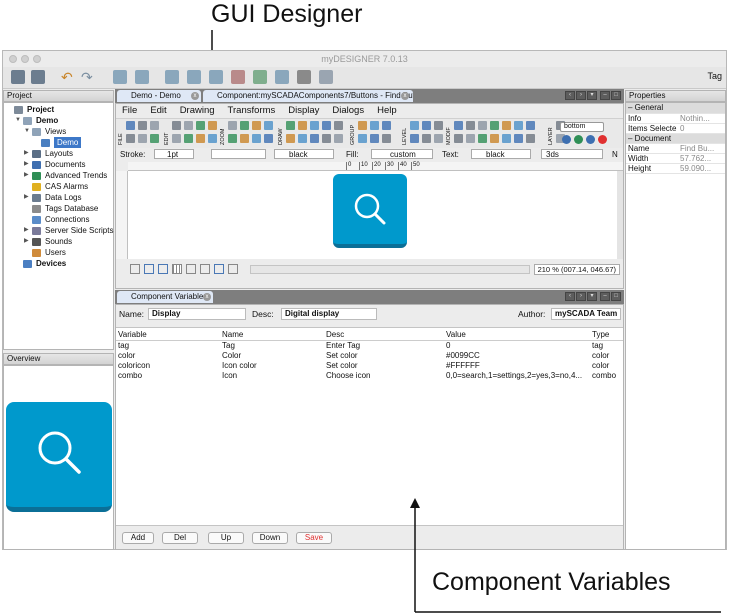 The width and height of the screenshot is (729, 616). I want to click on stroke-width-select: 1pt, so click(174, 154).